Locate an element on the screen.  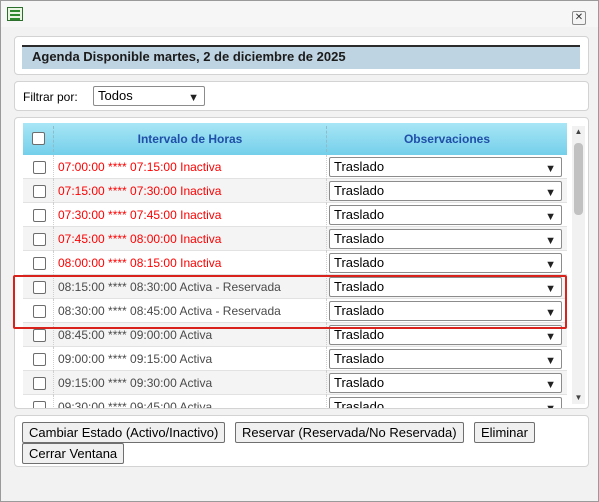
column-header-observations: Observaciones is located at coordinates (447, 139).